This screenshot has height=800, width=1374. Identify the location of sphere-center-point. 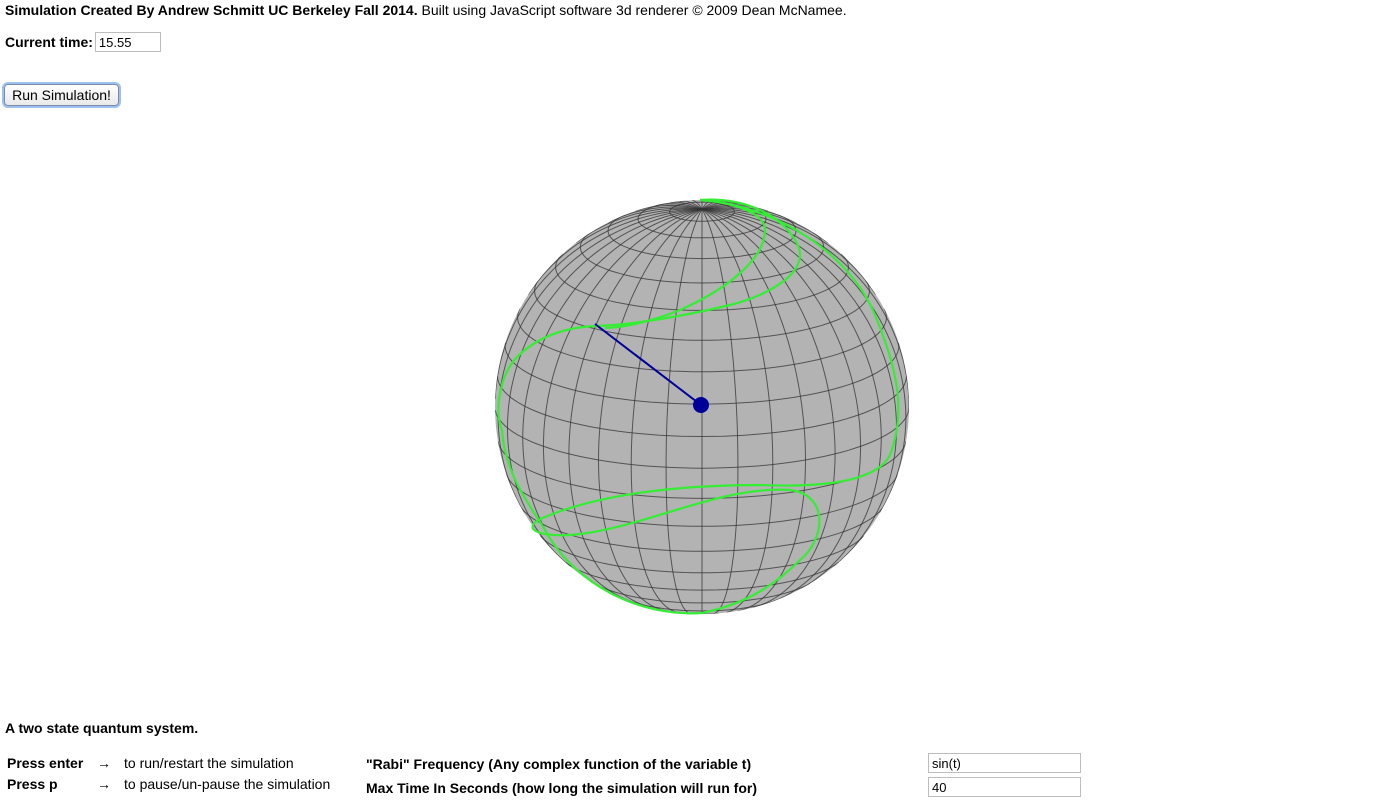
(701, 405).